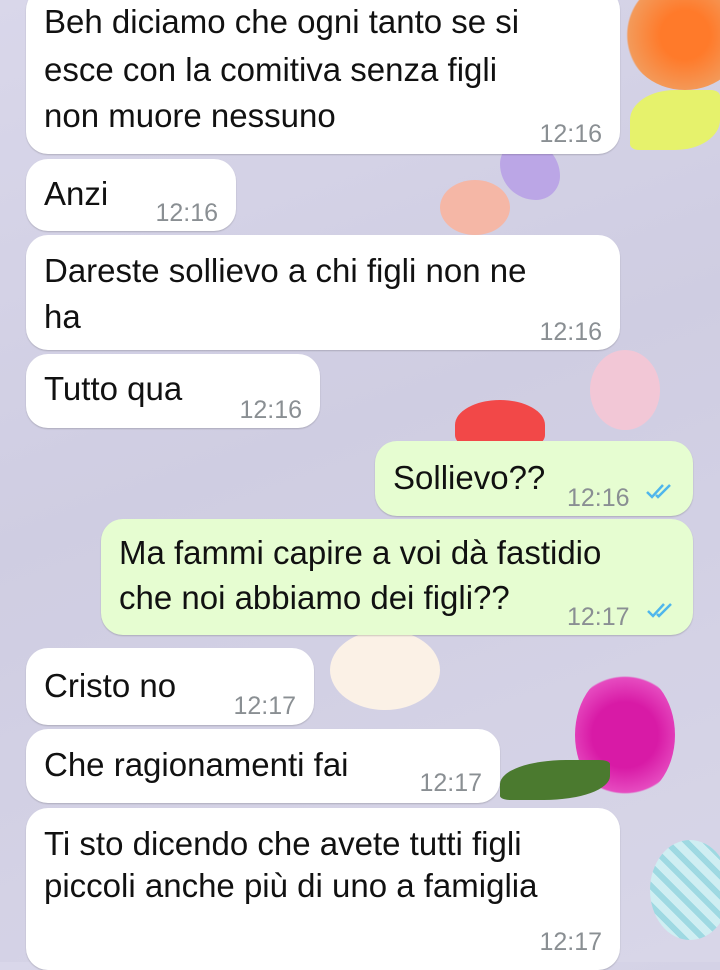  Describe the element at coordinates (291, 885) in the screenshot. I see `message-text-line: piccoli anche più di uno a famiglia` at that location.